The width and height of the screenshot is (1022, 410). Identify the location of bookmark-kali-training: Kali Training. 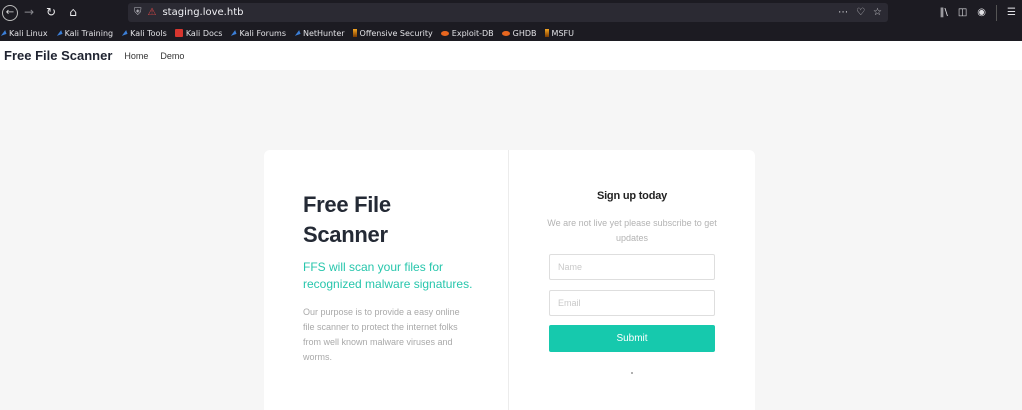
(84, 33).